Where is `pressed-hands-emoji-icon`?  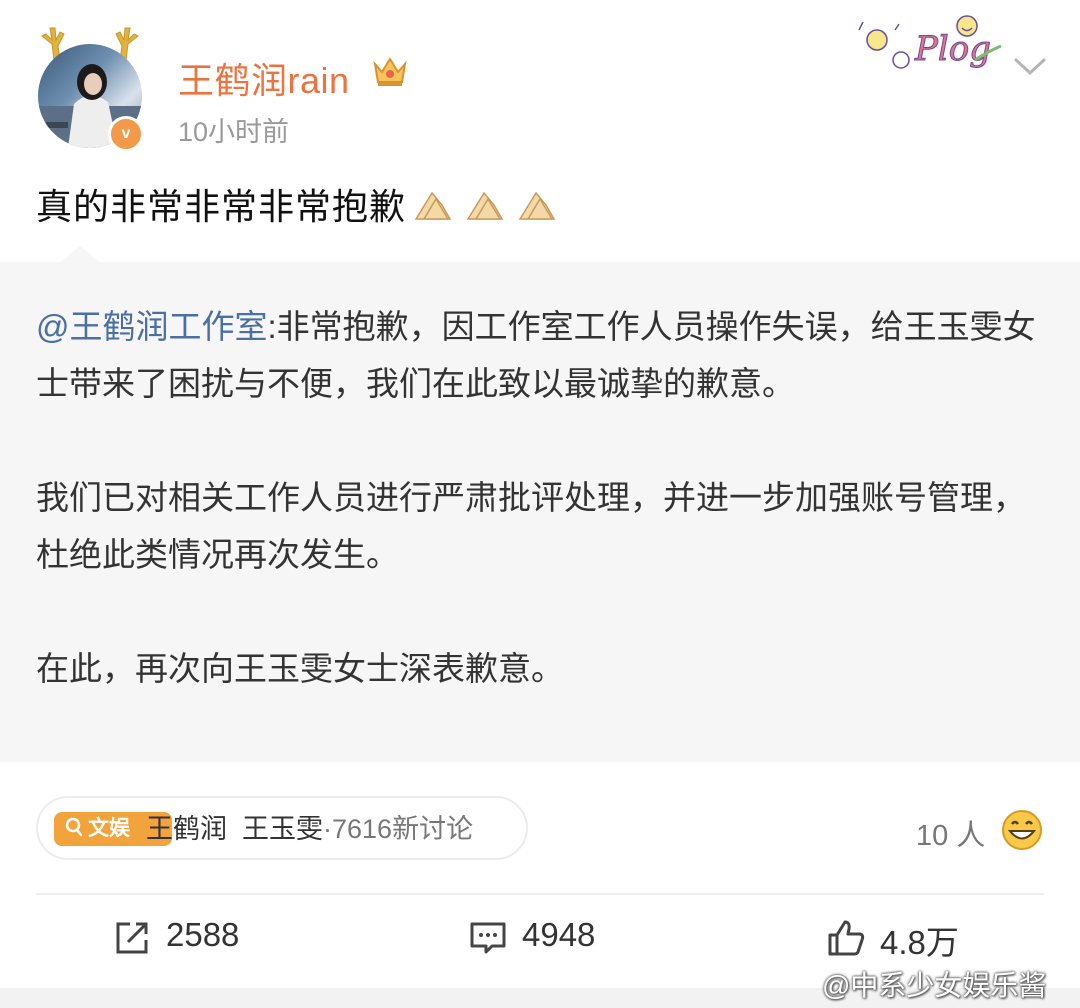 pressed-hands-emoji-icon is located at coordinates (484, 209).